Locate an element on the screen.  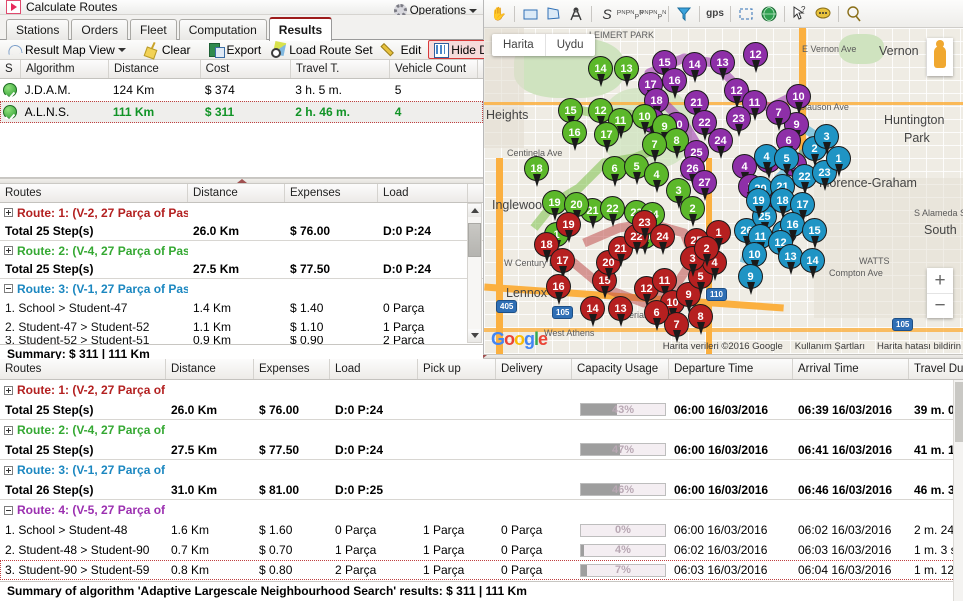
scrollbar-track is located at coordinates (474, 273).